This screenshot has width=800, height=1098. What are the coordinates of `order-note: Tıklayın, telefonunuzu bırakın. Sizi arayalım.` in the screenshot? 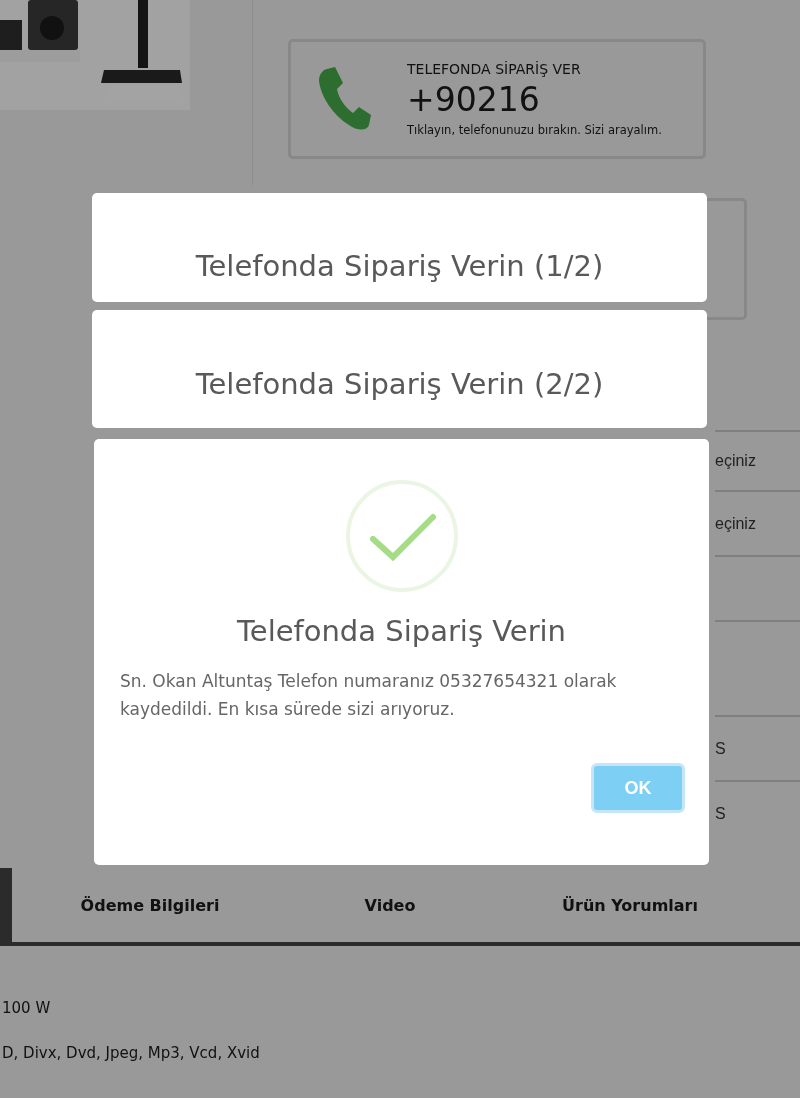 It's located at (534, 130).